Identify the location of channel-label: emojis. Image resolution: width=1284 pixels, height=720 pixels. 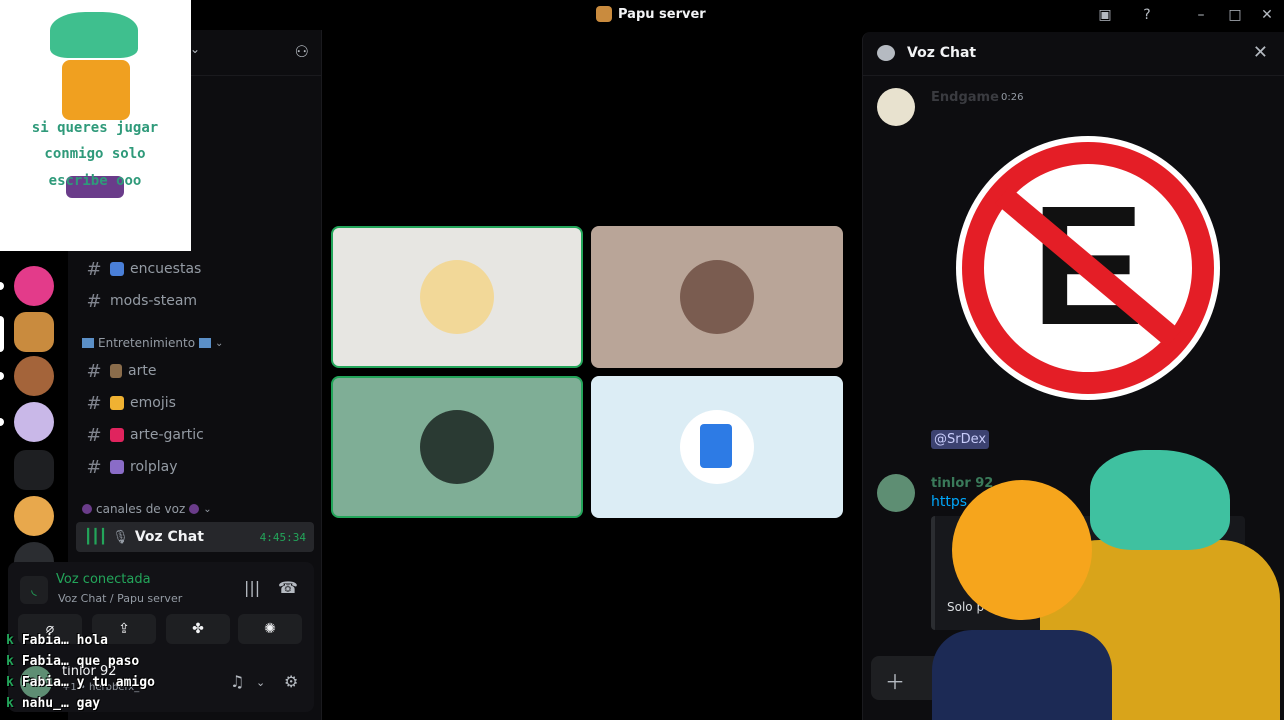
(153, 403).